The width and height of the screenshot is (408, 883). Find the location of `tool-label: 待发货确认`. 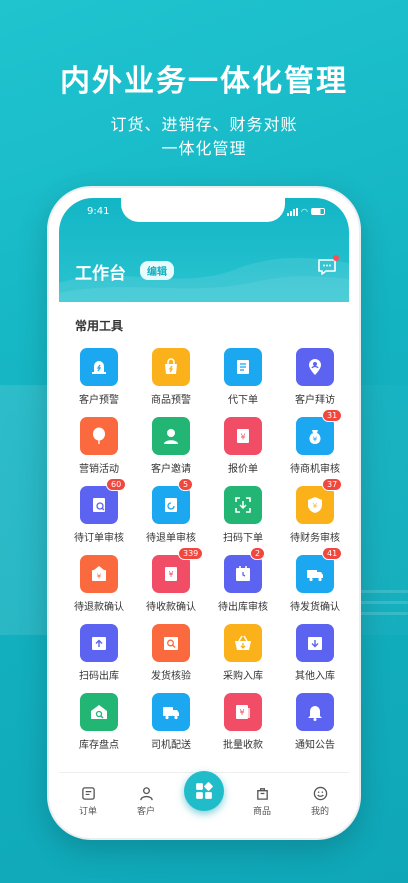

tool-label: 待发货确认 is located at coordinates (315, 607).